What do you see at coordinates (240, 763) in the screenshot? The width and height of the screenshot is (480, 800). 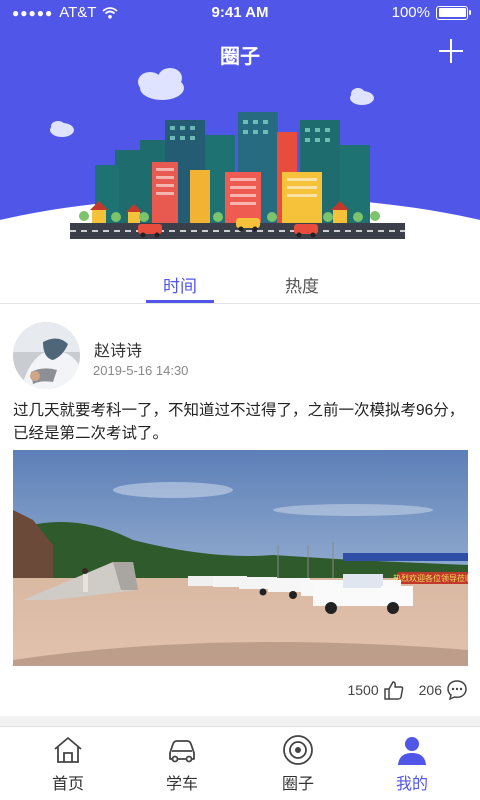 I see `bottom-nav: 首页 学车 圈子 我的` at bounding box center [240, 763].